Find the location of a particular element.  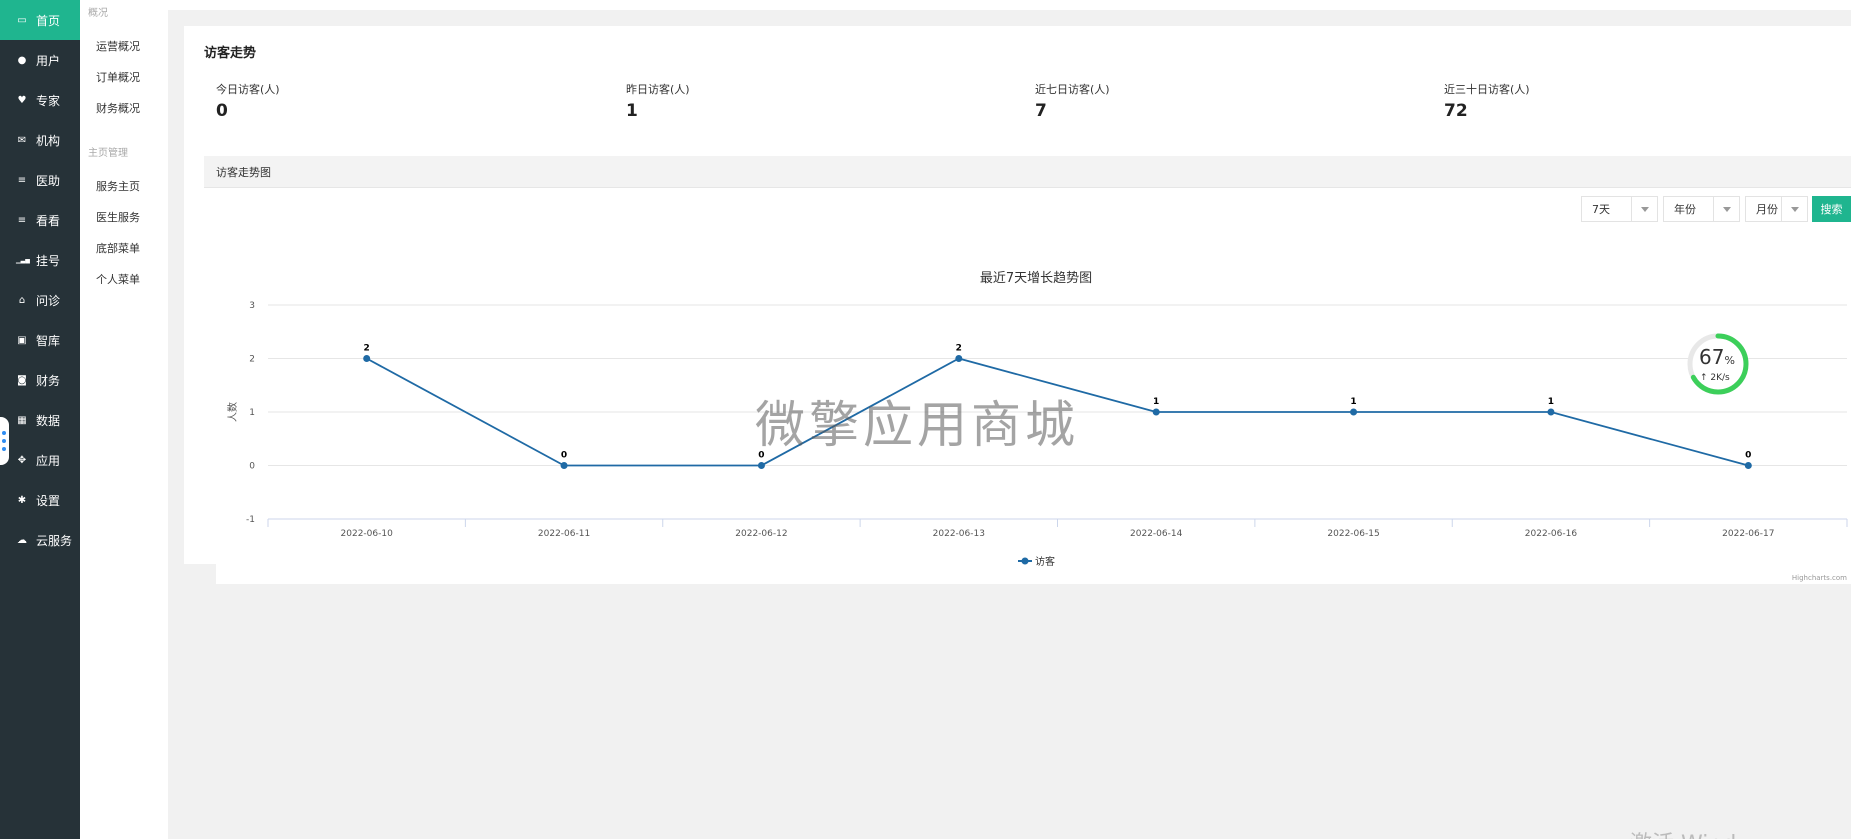

x-tick-label: 2022-06-16 is located at coordinates (1551, 534).